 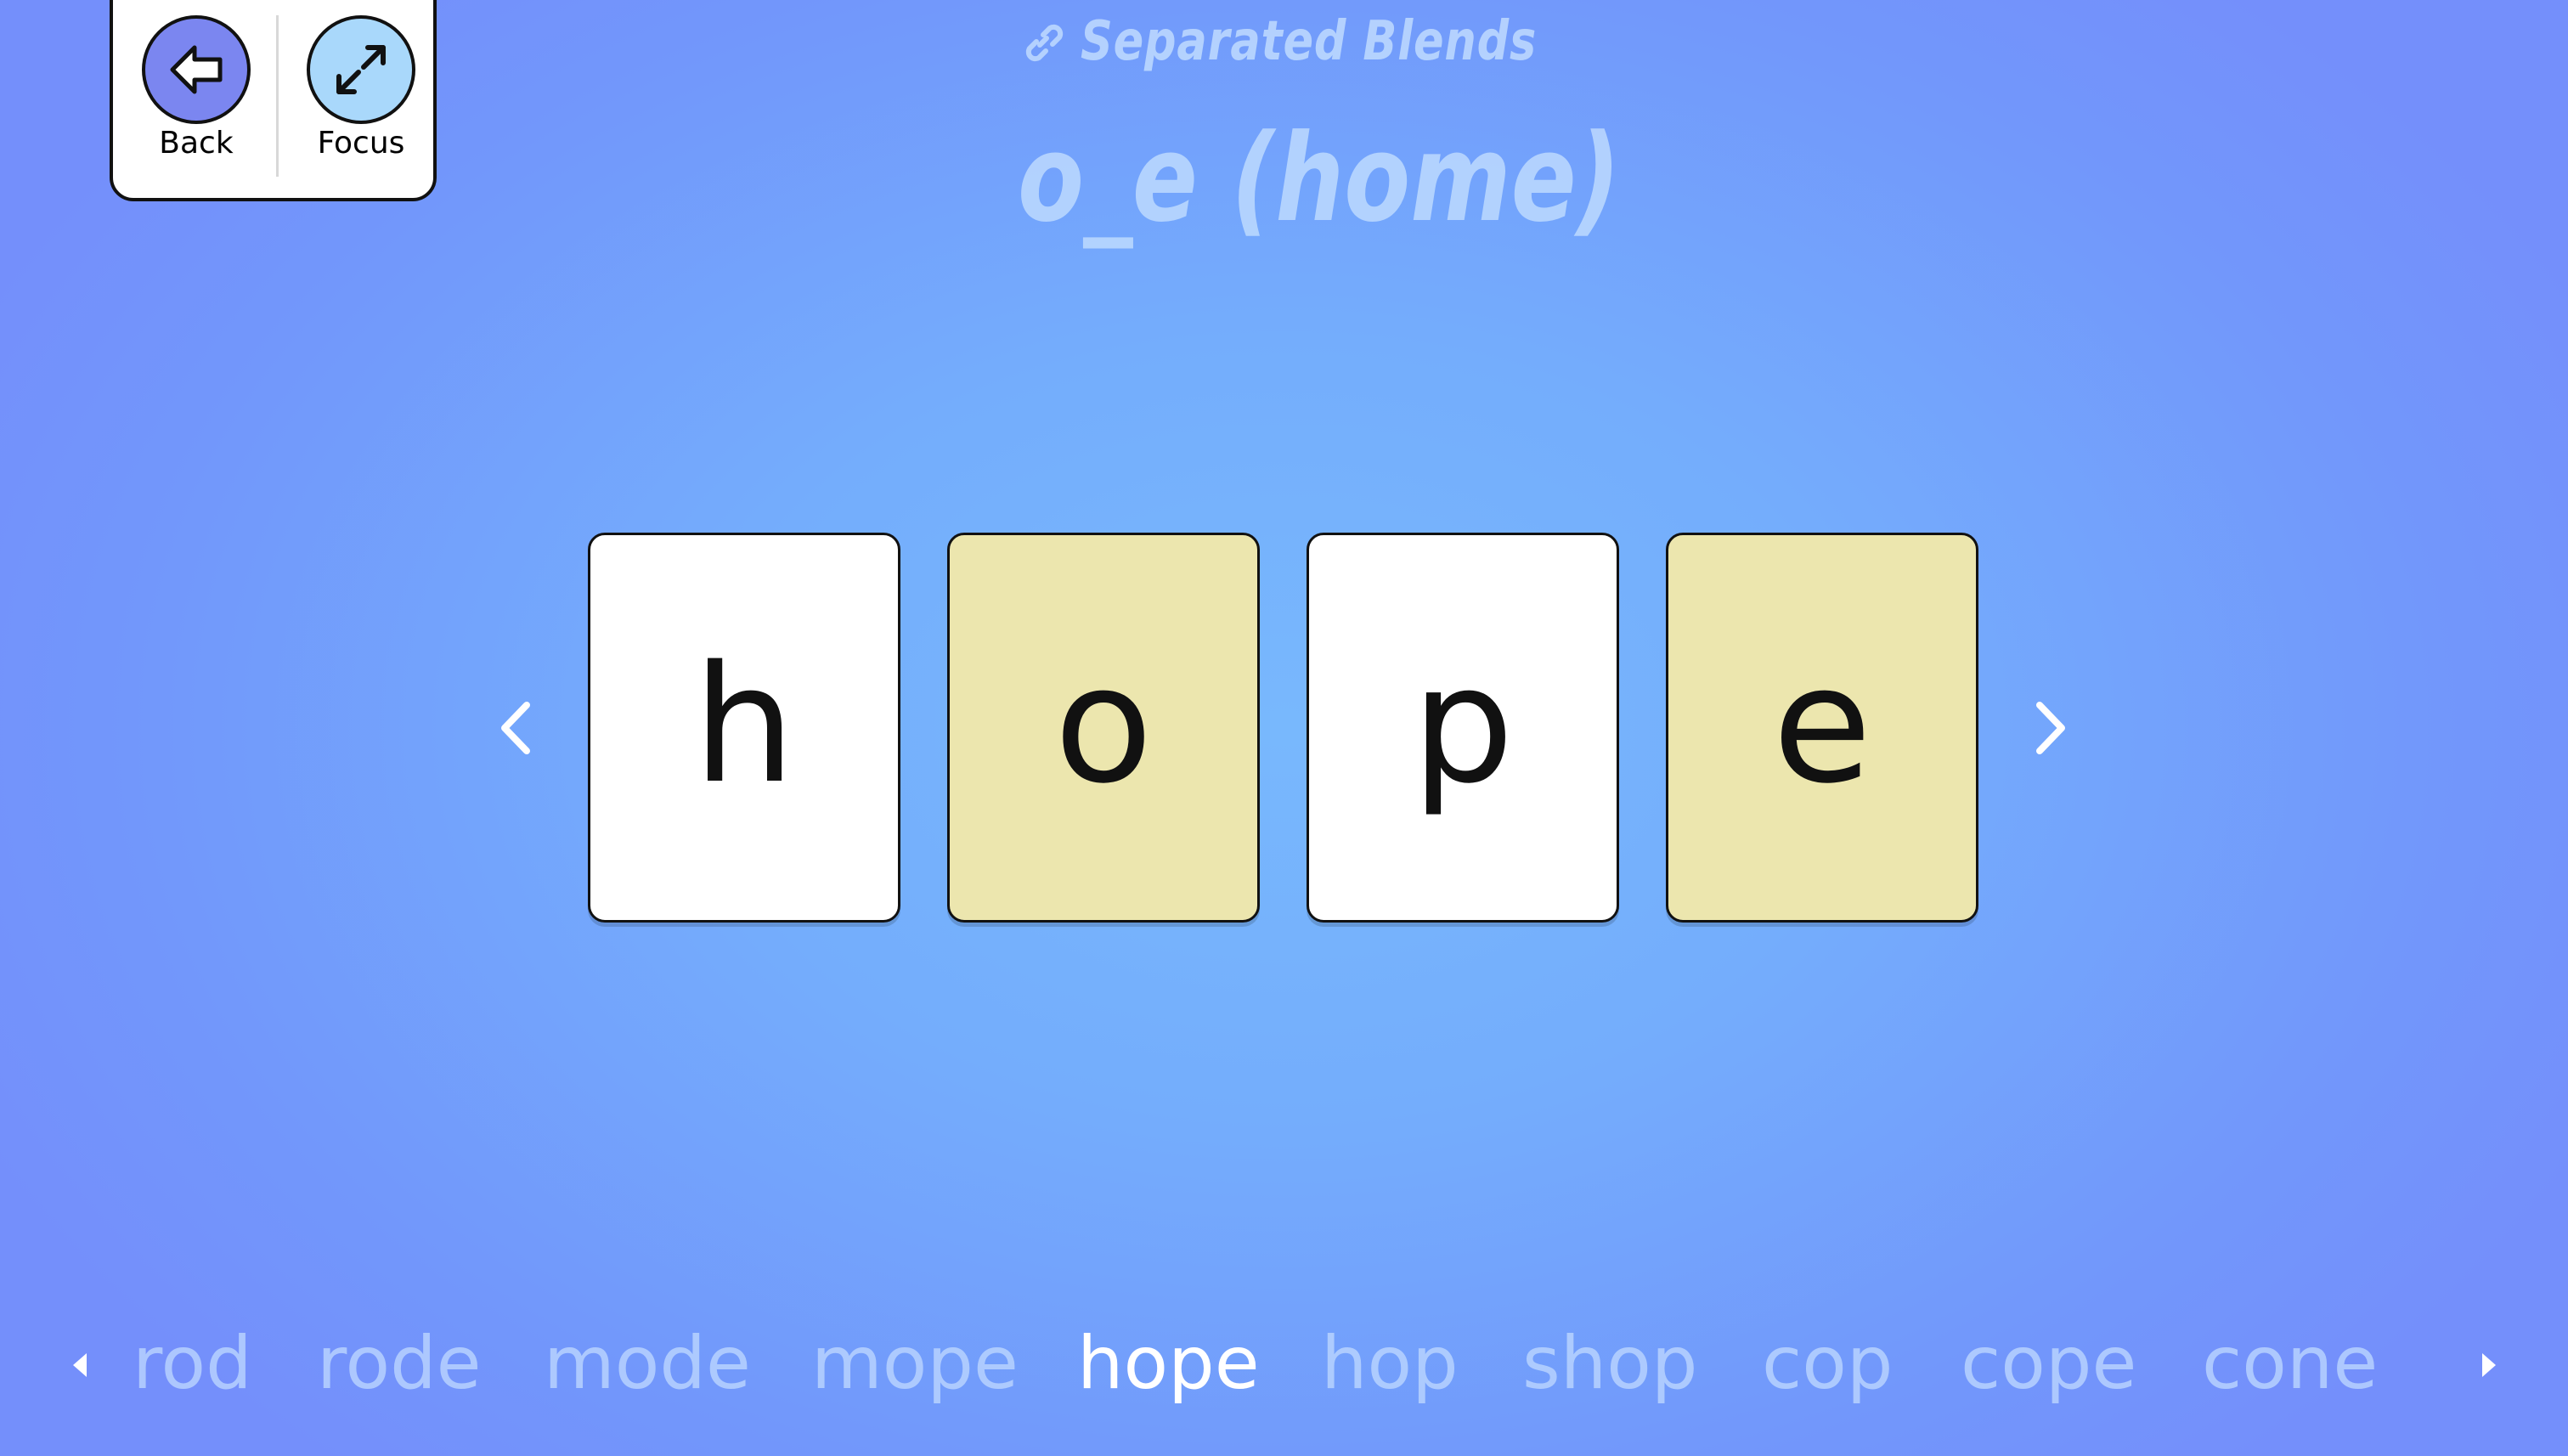 I want to click on letter-card-e: e, so click(x=1822, y=728).